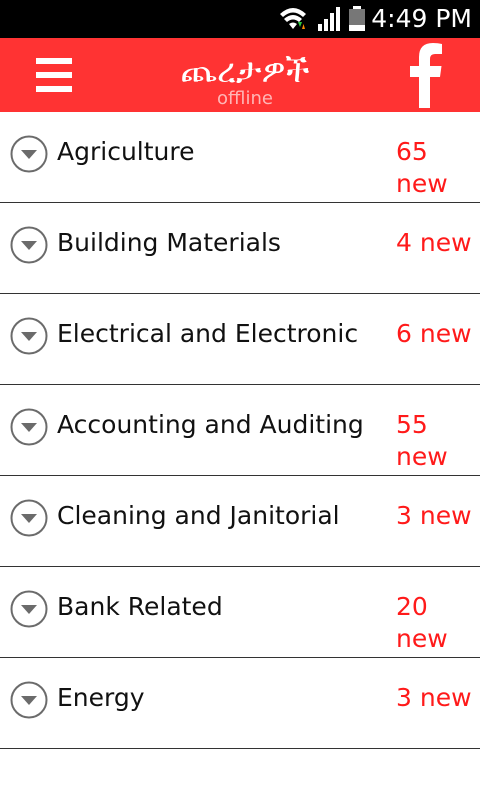 Image resolution: width=480 pixels, height=800 pixels. What do you see at coordinates (240, 157) in the screenshot?
I see `category-row-agriculture: Agriculture 65 new` at bounding box center [240, 157].